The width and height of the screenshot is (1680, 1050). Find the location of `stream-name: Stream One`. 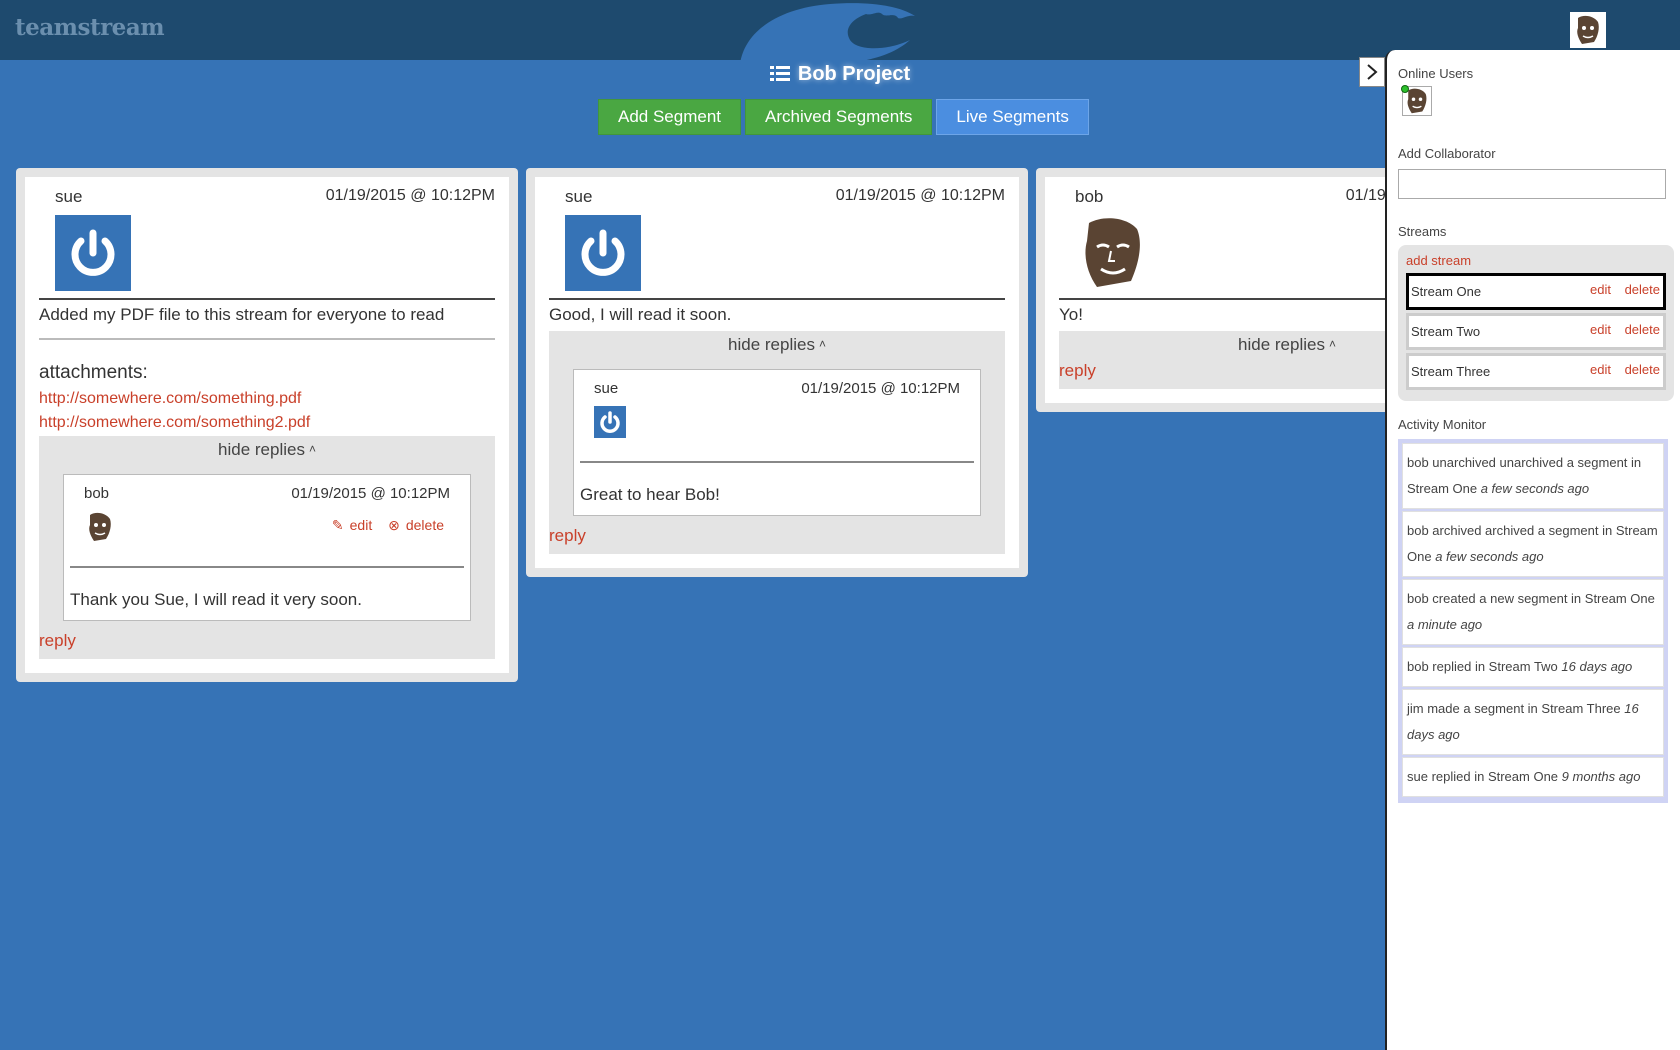

stream-name: Stream One is located at coordinates (1446, 291).